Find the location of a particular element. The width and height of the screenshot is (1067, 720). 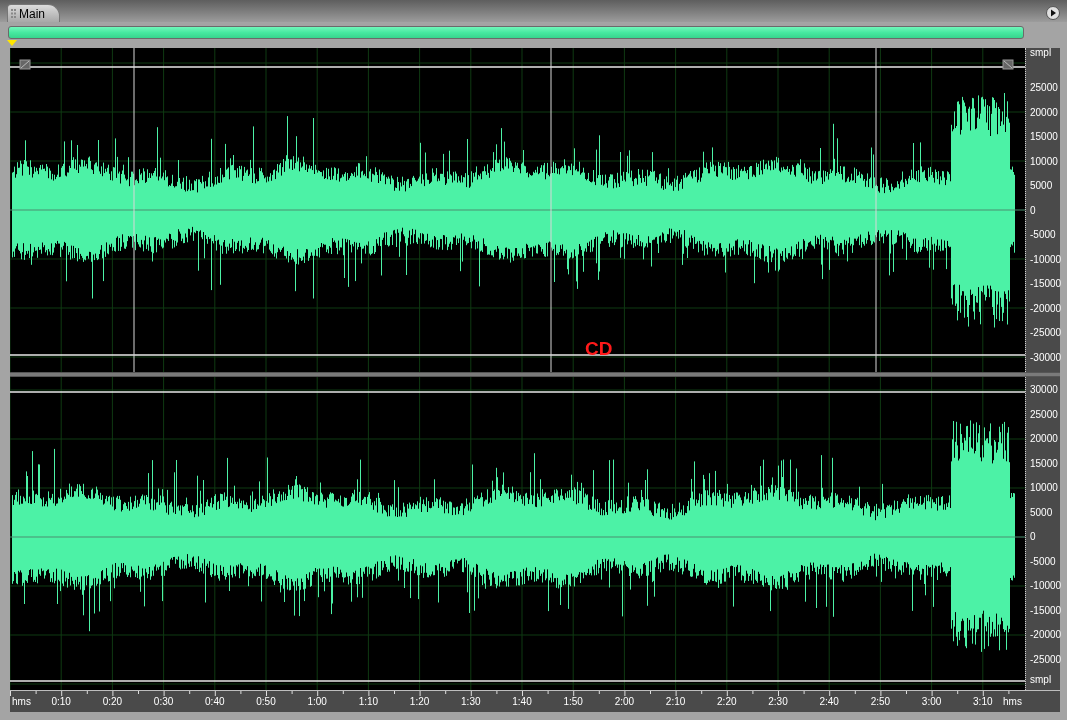

play-icon is located at coordinates (1053, 13).